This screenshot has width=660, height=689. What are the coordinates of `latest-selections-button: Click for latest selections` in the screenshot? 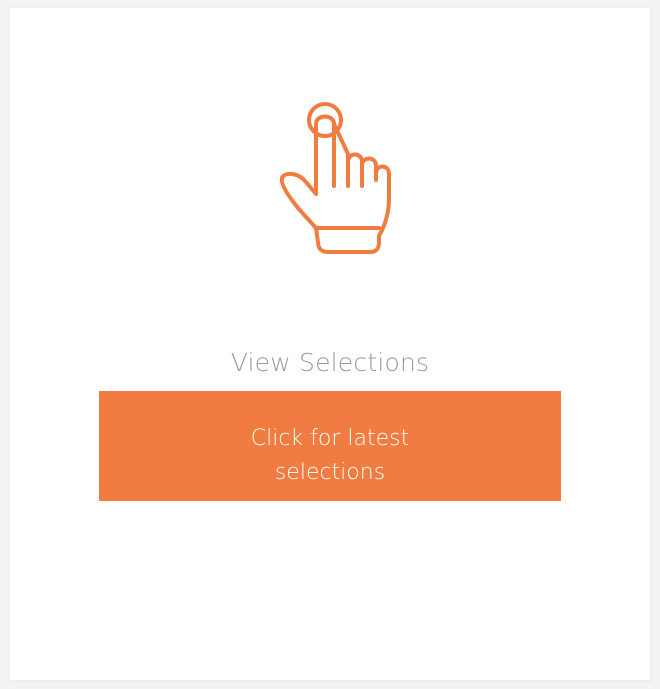 It's located at (330, 446).